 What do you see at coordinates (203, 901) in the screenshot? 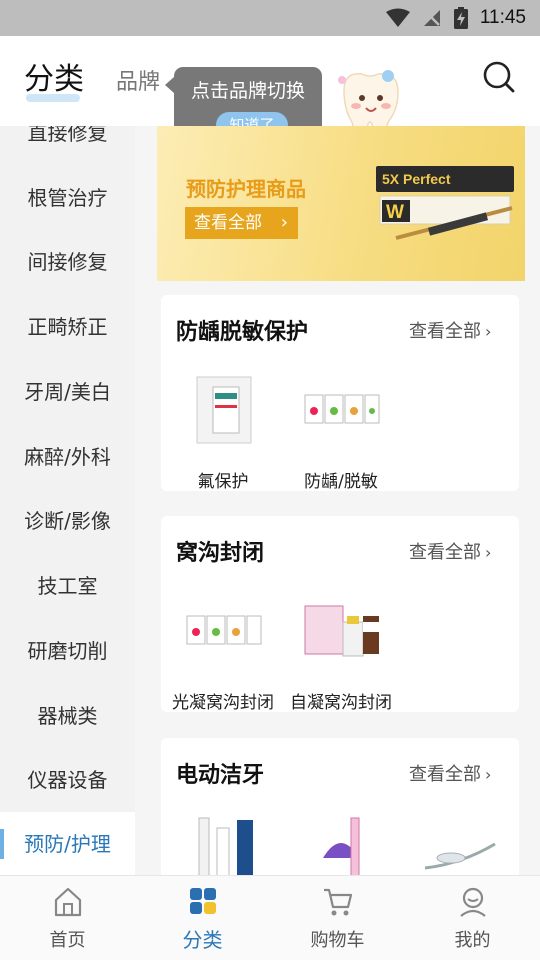
I see `category-icon` at bounding box center [203, 901].